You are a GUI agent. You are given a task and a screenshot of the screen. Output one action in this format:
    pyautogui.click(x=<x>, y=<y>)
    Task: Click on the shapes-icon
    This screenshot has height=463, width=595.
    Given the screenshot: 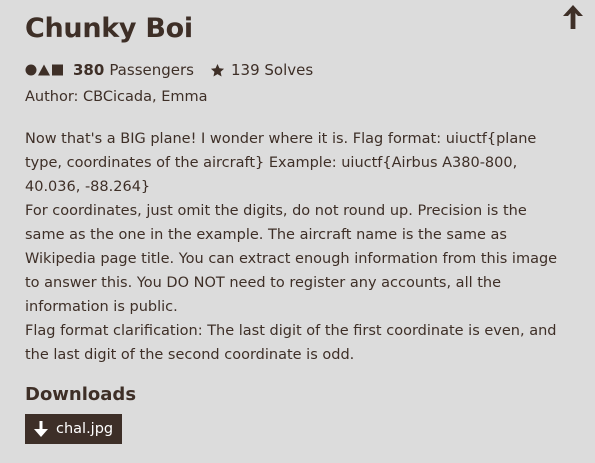 What is the action you would take?
    pyautogui.click(x=45, y=70)
    